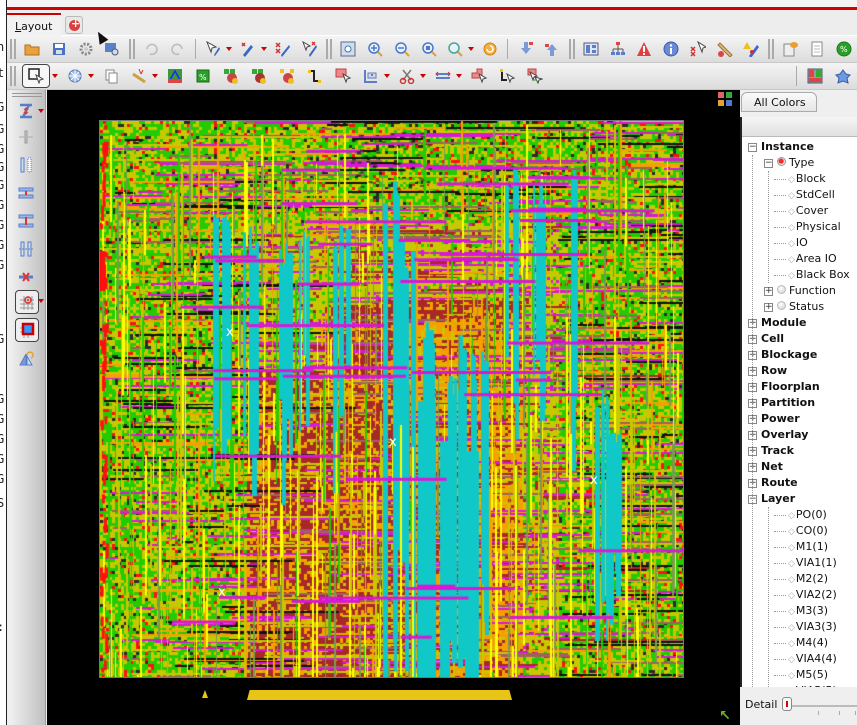 Image resolution: width=857 pixels, height=725 pixels. I want to click on align-middle-button, so click(26, 221).